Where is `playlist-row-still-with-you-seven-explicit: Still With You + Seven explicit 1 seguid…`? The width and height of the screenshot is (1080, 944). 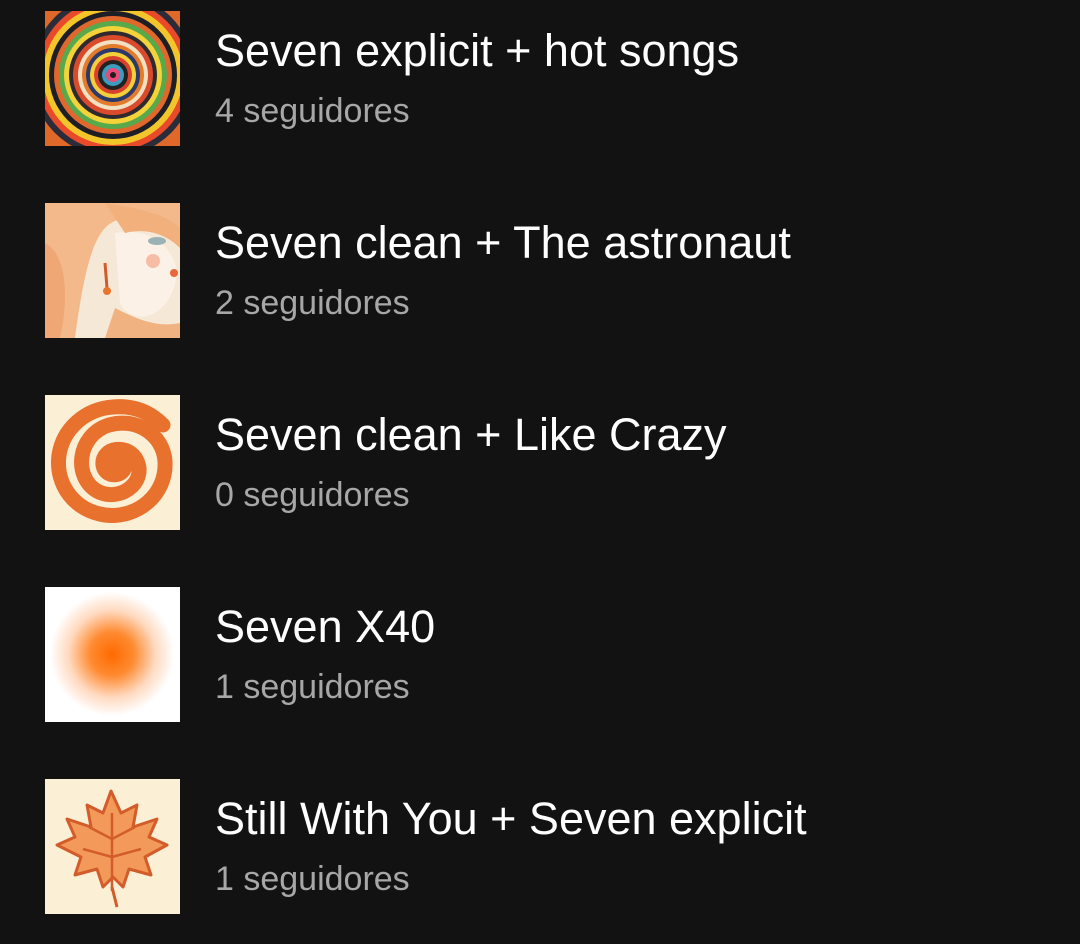
playlist-row-still-with-you-seven-explicit: Still With You + Seven explicit 1 seguid… is located at coordinates (545, 846).